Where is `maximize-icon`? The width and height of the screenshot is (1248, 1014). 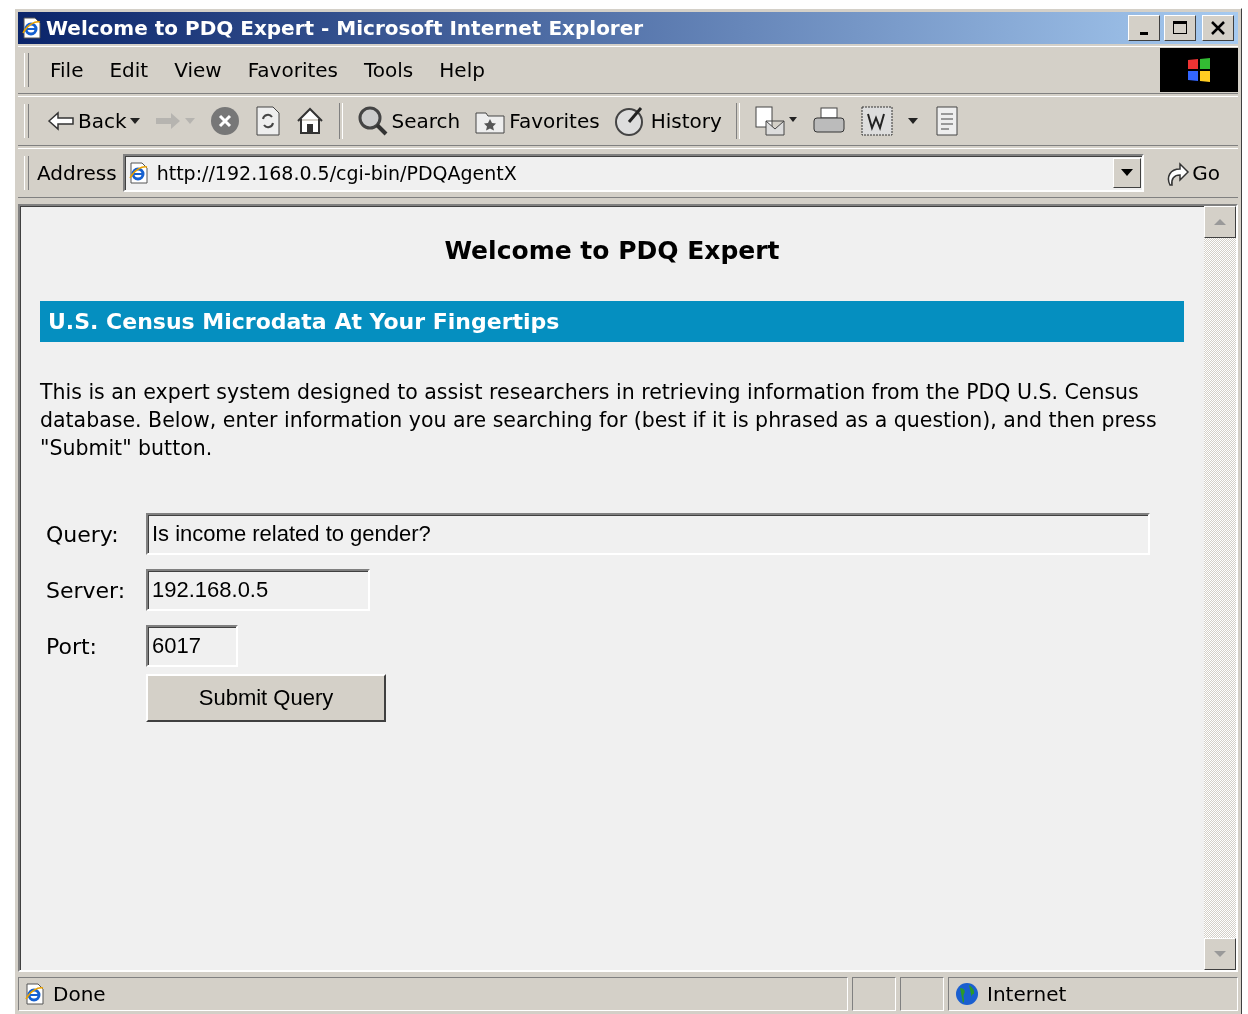
maximize-icon is located at coordinates (1180, 28).